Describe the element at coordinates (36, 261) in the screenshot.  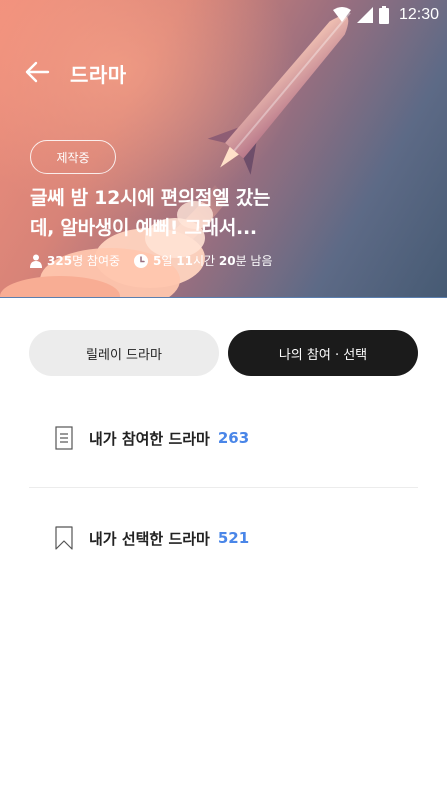
I see `person-icon` at that location.